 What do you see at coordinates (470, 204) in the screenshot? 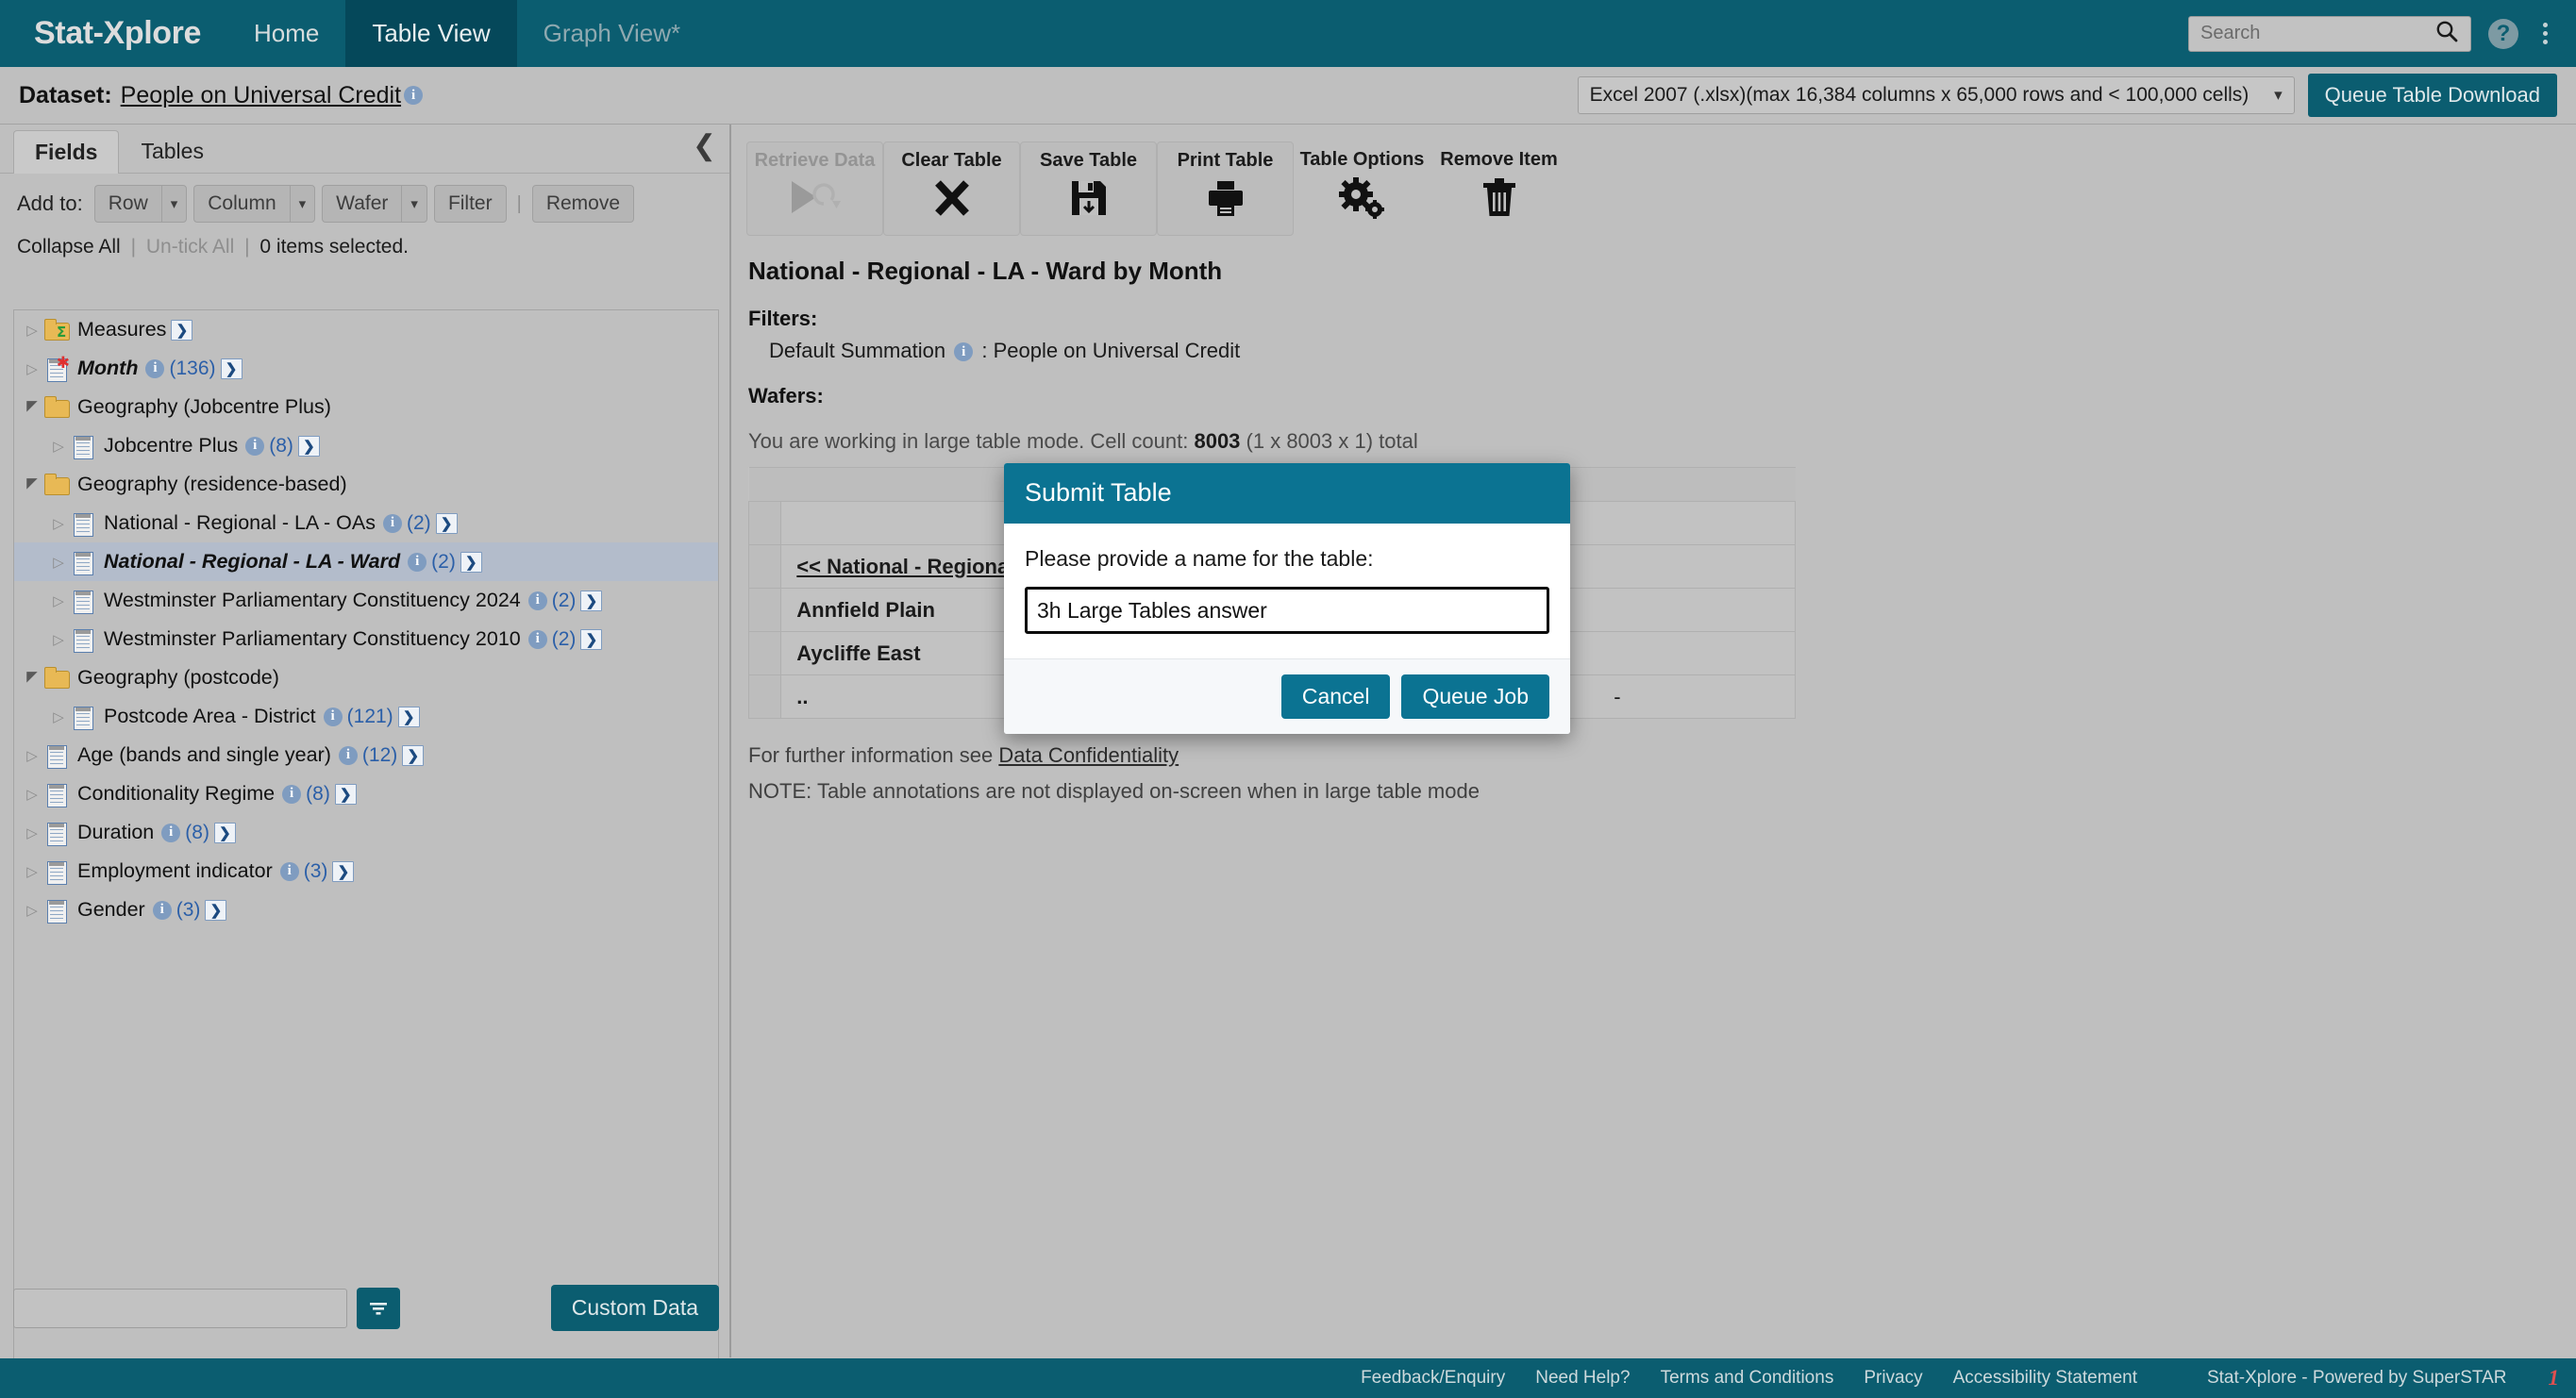
I see `filter-button: Filter` at bounding box center [470, 204].